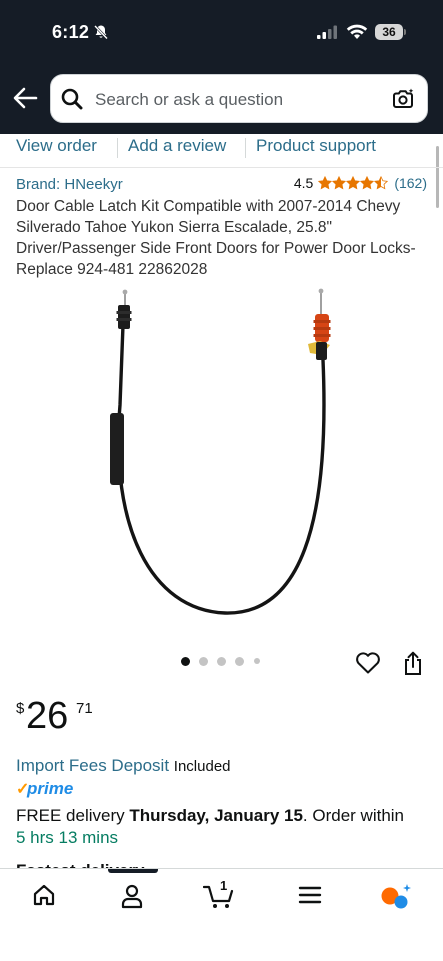  Describe the element at coordinates (357, 31) in the screenshot. I see `wifi-icon` at that location.